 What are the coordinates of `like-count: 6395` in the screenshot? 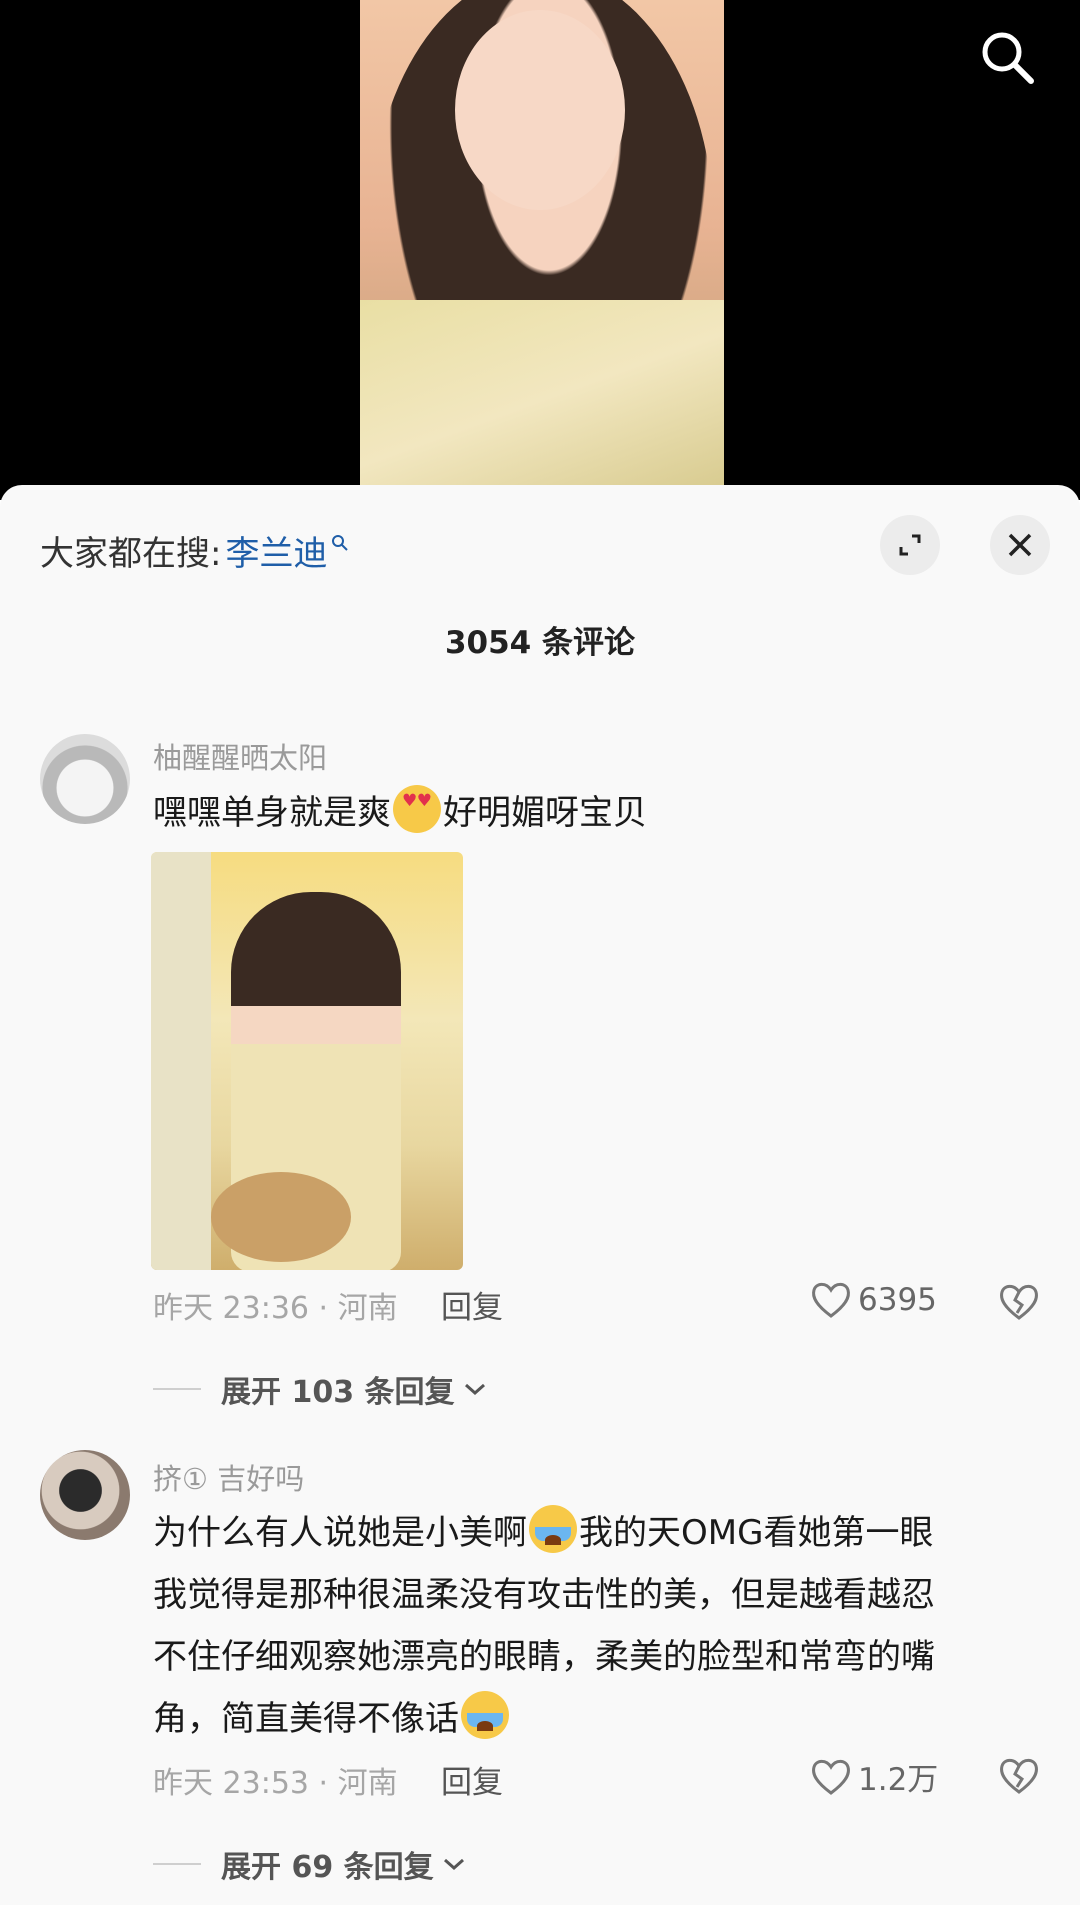 It's located at (897, 1300).